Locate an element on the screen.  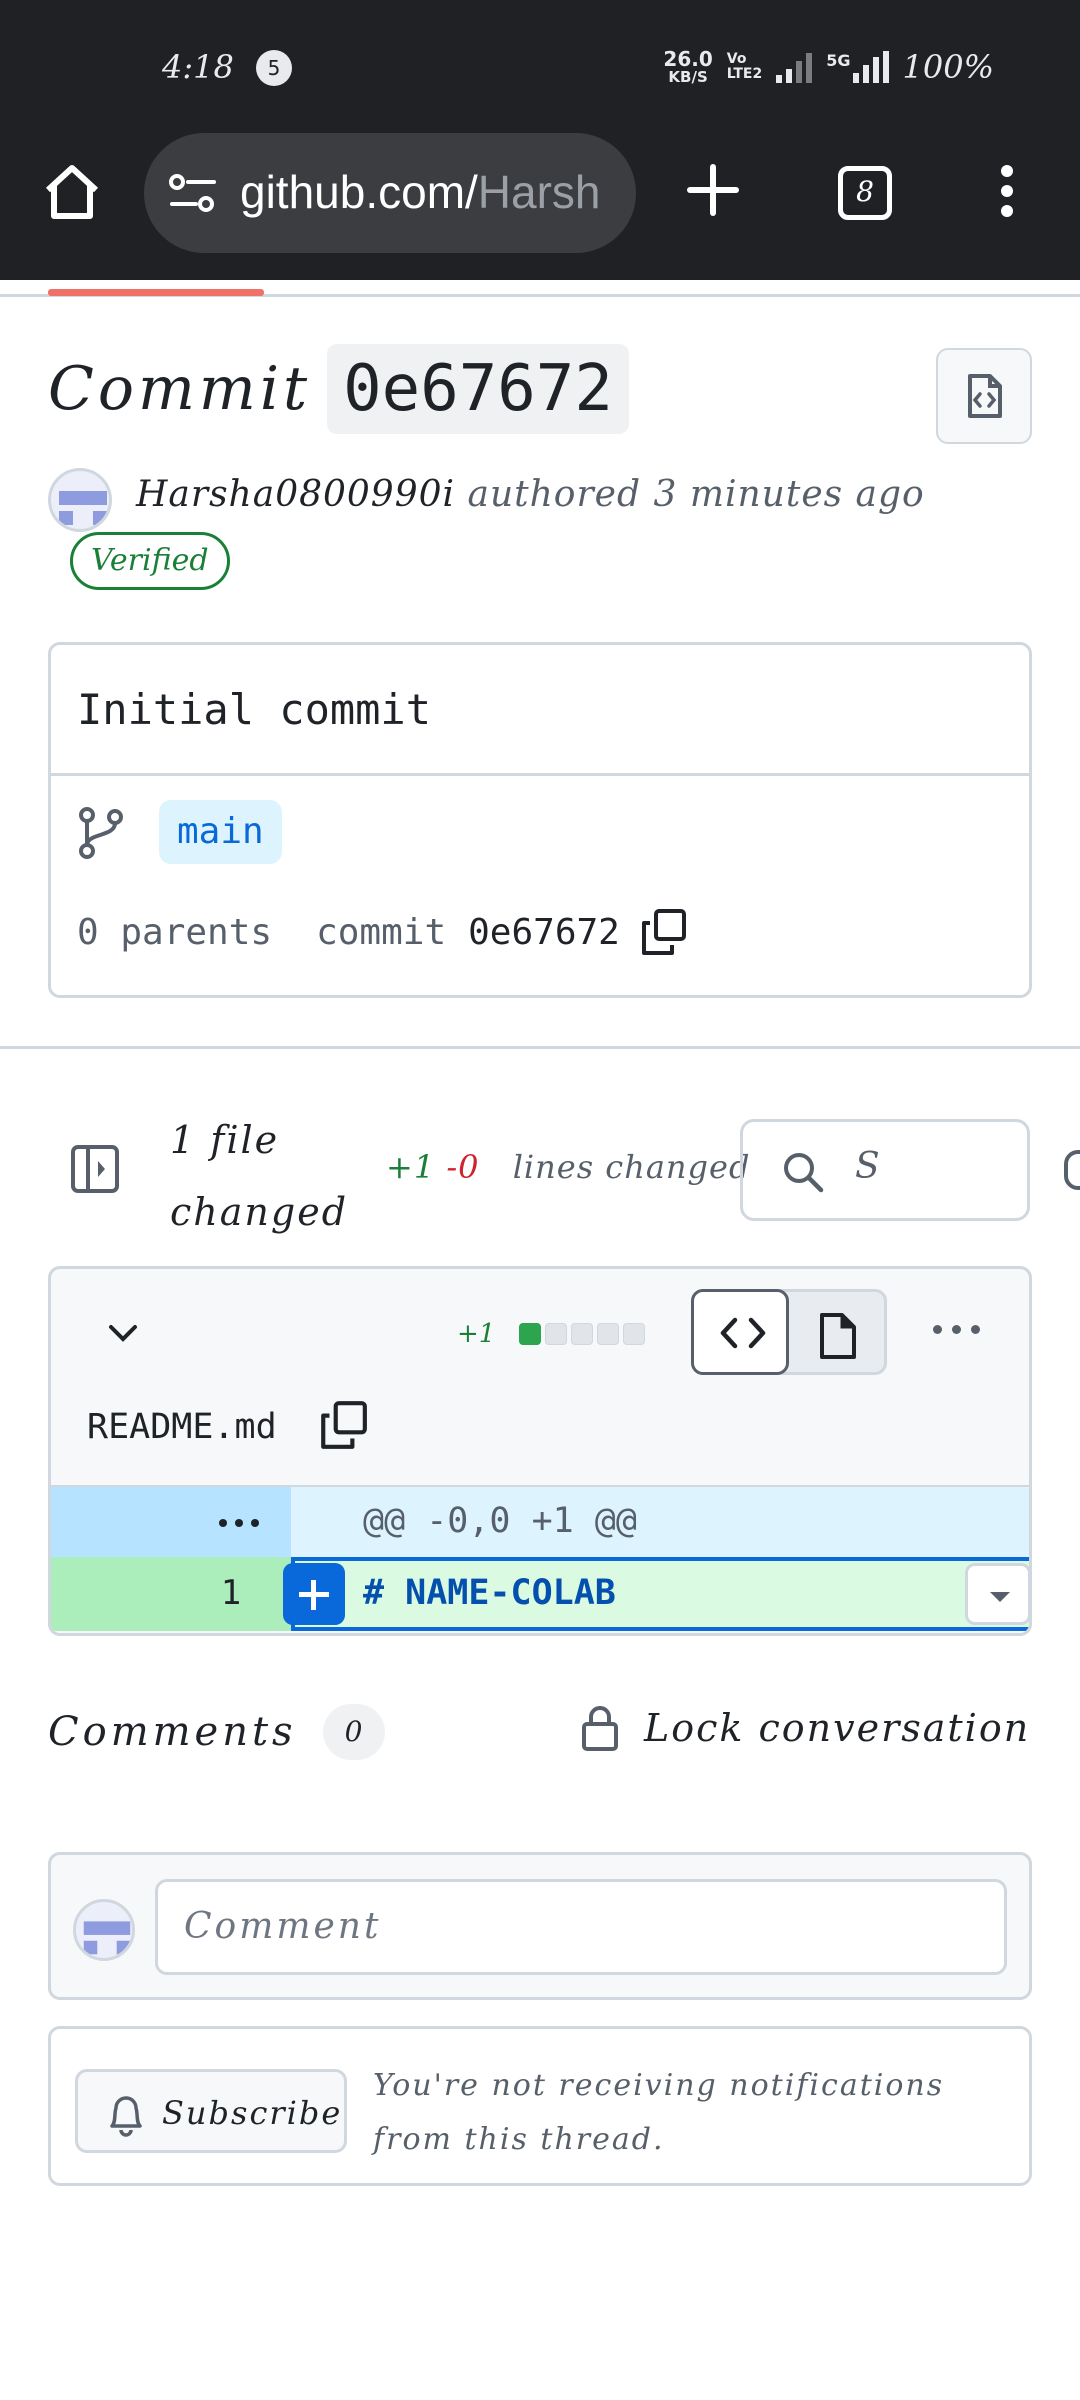
volte-indicator: Vo LTE2 is located at coordinates (744, 67).